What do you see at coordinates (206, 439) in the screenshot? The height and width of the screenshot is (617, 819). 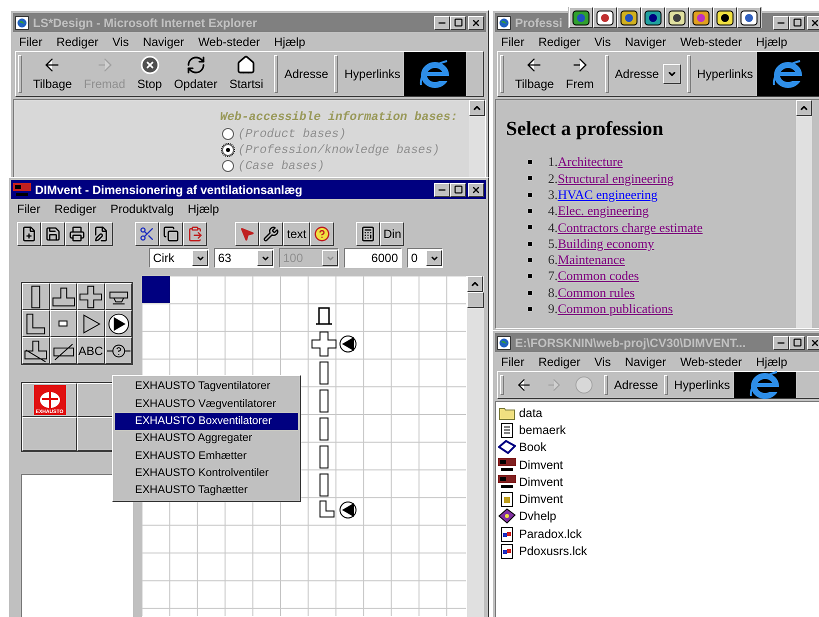 I see `menu-item: EXHAUSTO Aggregater` at bounding box center [206, 439].